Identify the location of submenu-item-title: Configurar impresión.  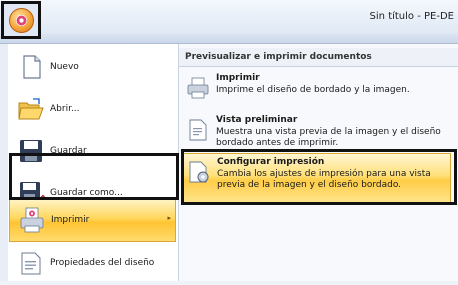
(271, 162).